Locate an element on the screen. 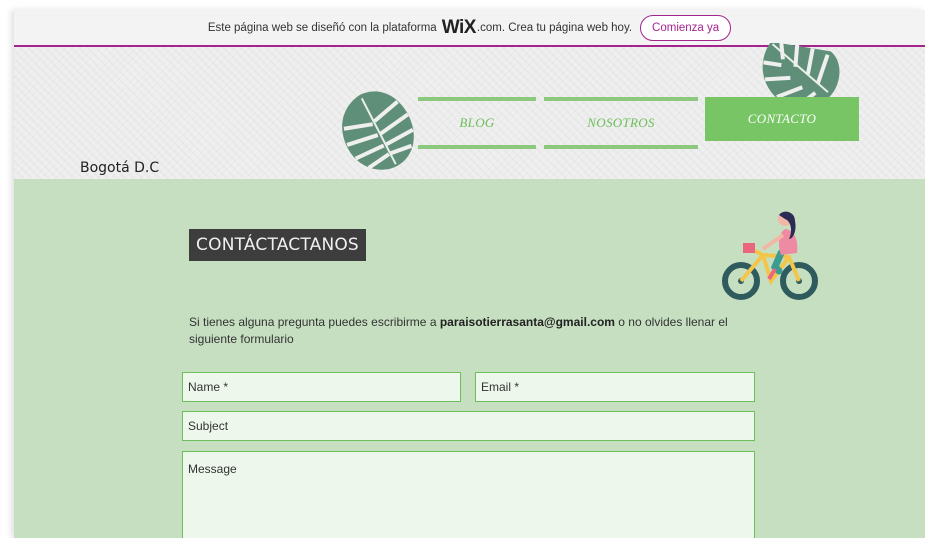 The width and height of the screenshot is (925, 538). subject-field: Subject is located at coordinates (468, 426).